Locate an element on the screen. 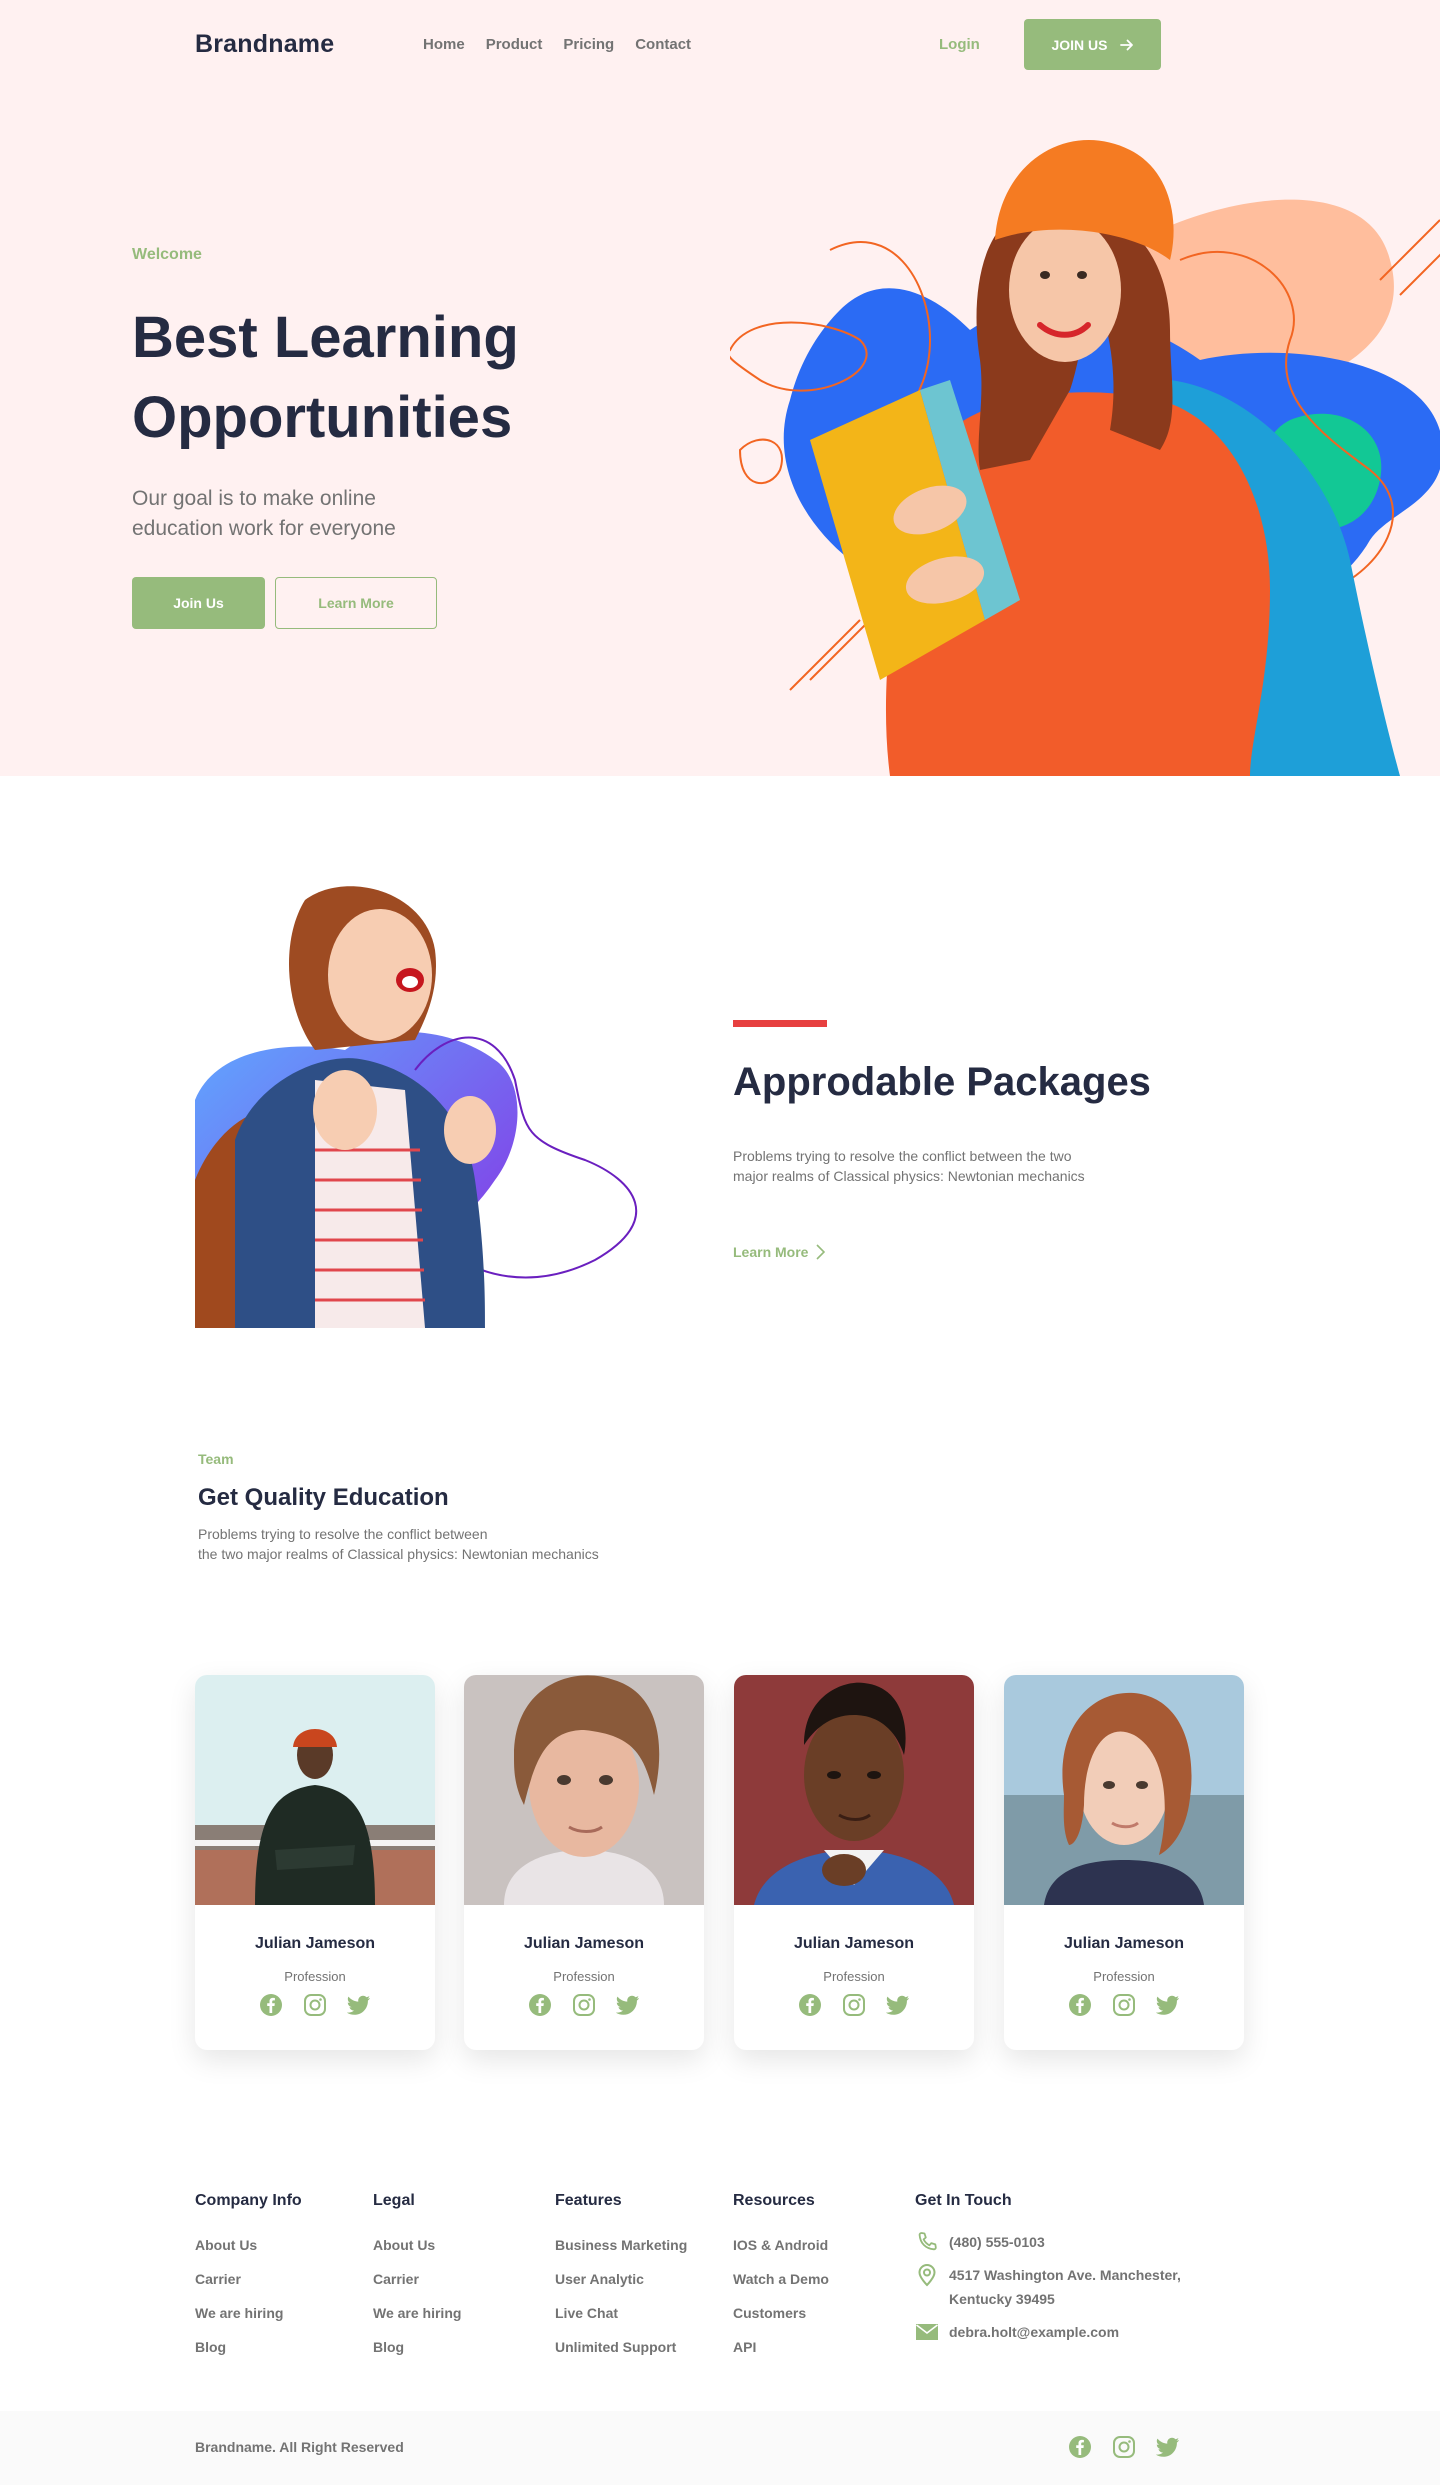 Image resolution: width=1440 pixels, height=2485 pixels. packages-learn-more-link: Learn More is located at coordinates (779, 1252).